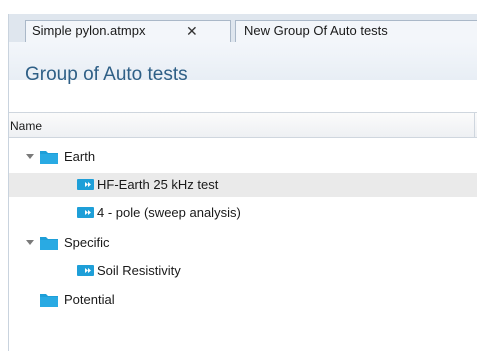 This screenshot has width=477, height=351. Describe the element at coordinates (243, 101) in the screenshot. I see `toolbar-area` at that location.